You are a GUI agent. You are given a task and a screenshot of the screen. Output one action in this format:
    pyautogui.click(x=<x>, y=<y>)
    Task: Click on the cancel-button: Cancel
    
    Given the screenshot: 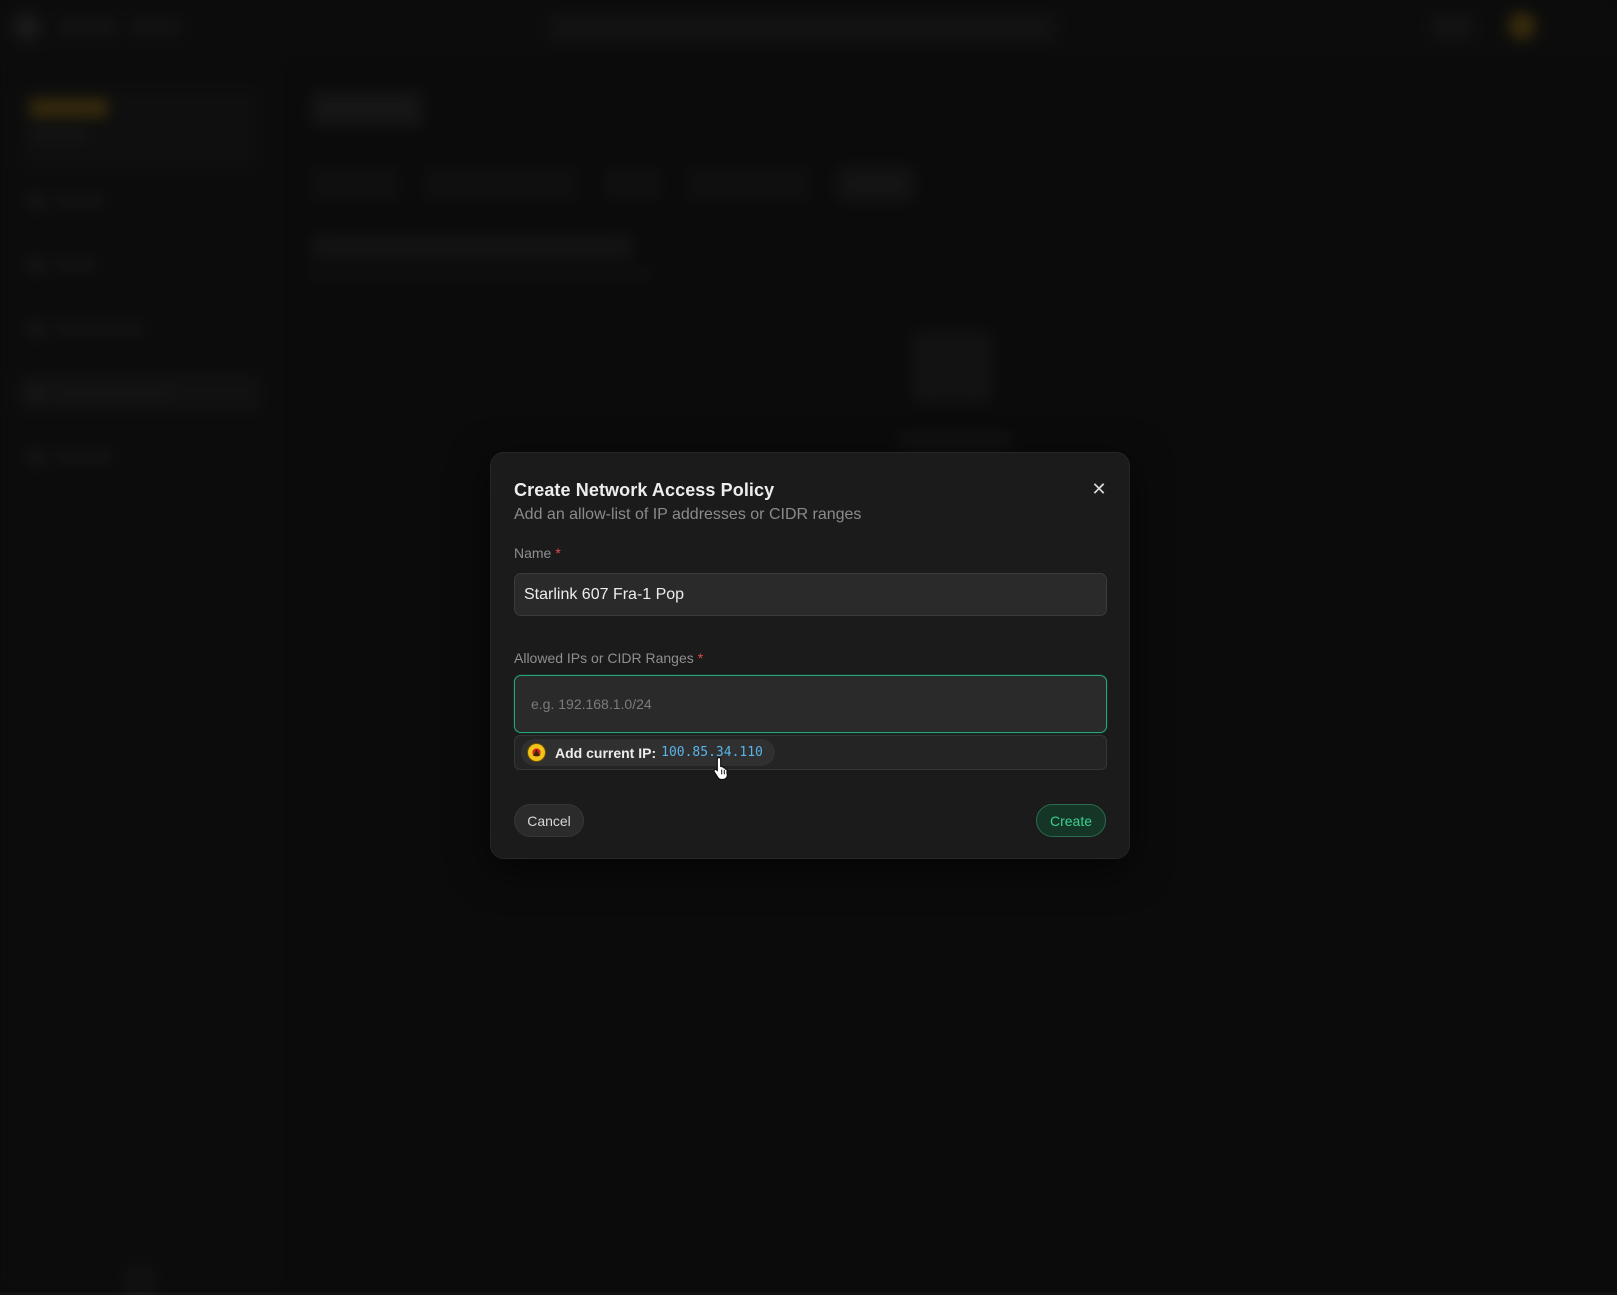 What is the action you would take?
    pyautogui.click(x=549, y=820)
    